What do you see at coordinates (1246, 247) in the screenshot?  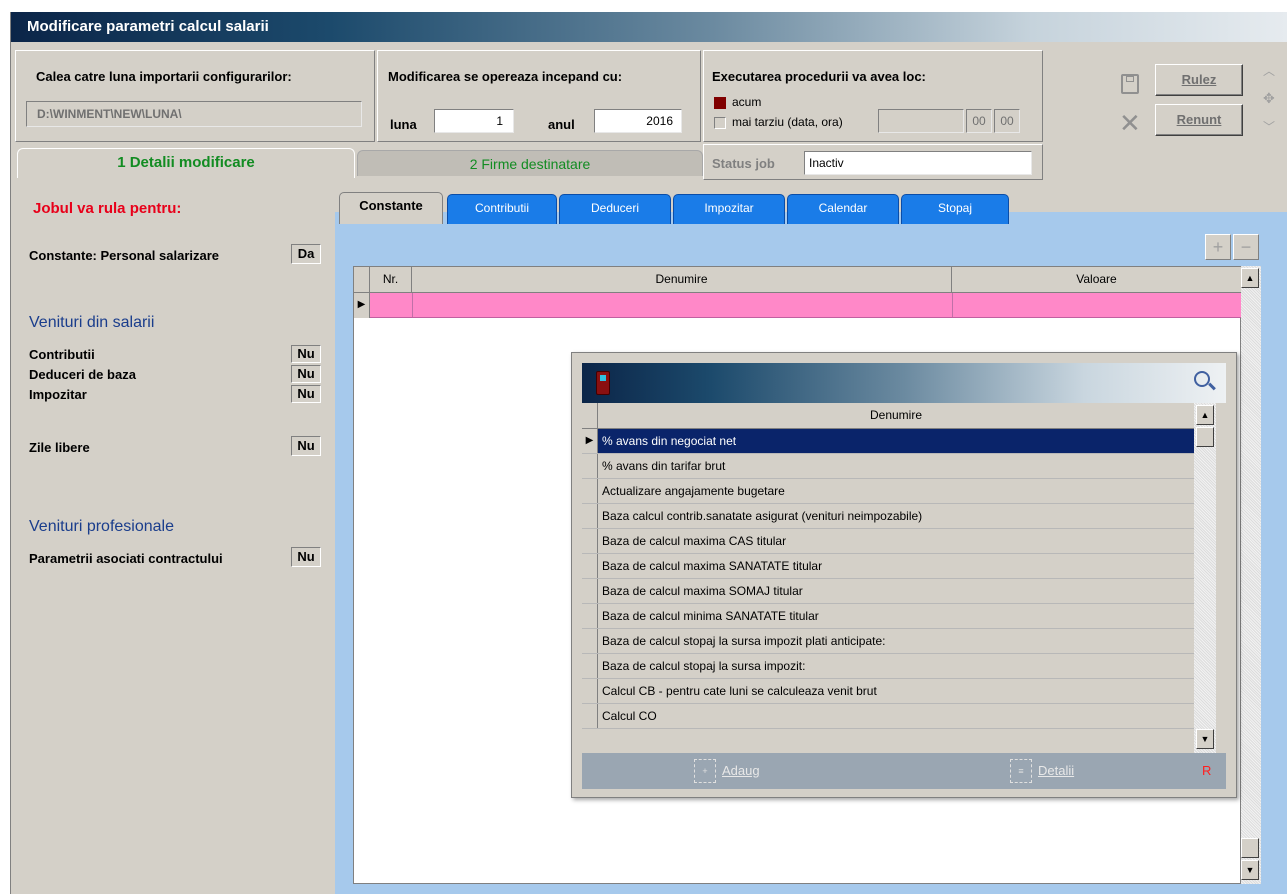 I see `remove-row-icon: −` at bounding box center [1246, 247].